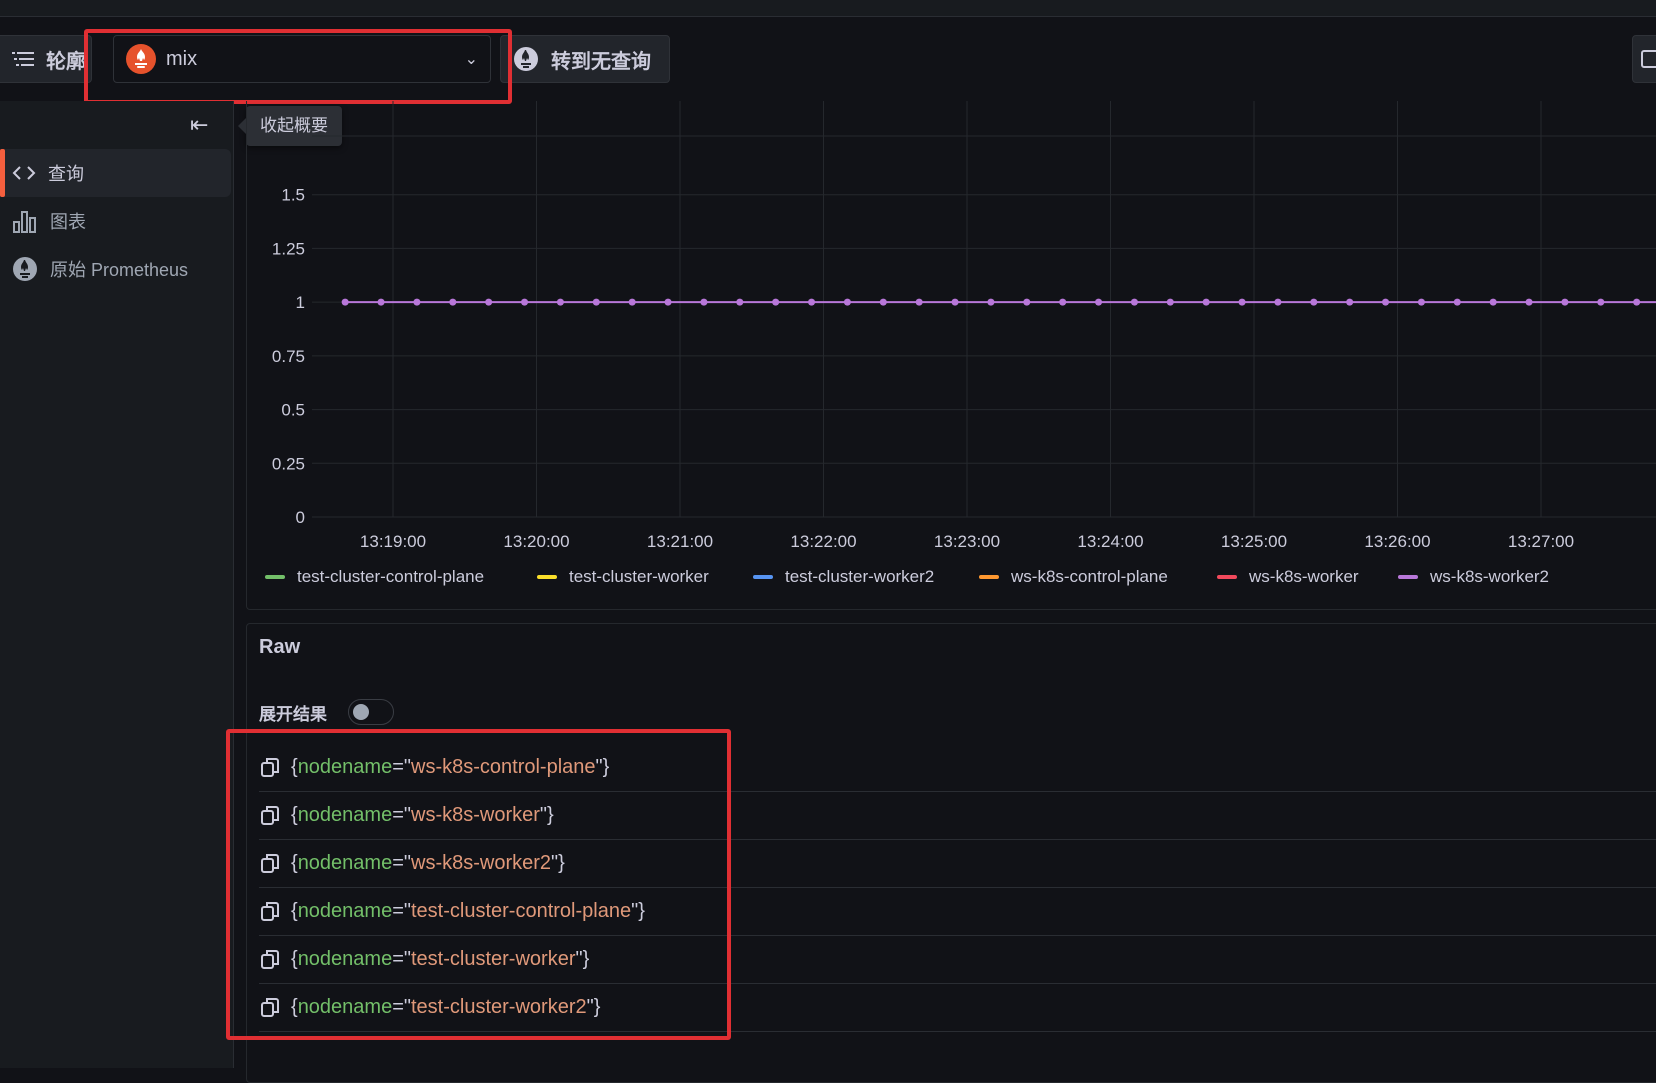 The height and width of the screenshot is (1083, 1656). I want to click on sidebar-item-label: 查询, so click(66, 174).